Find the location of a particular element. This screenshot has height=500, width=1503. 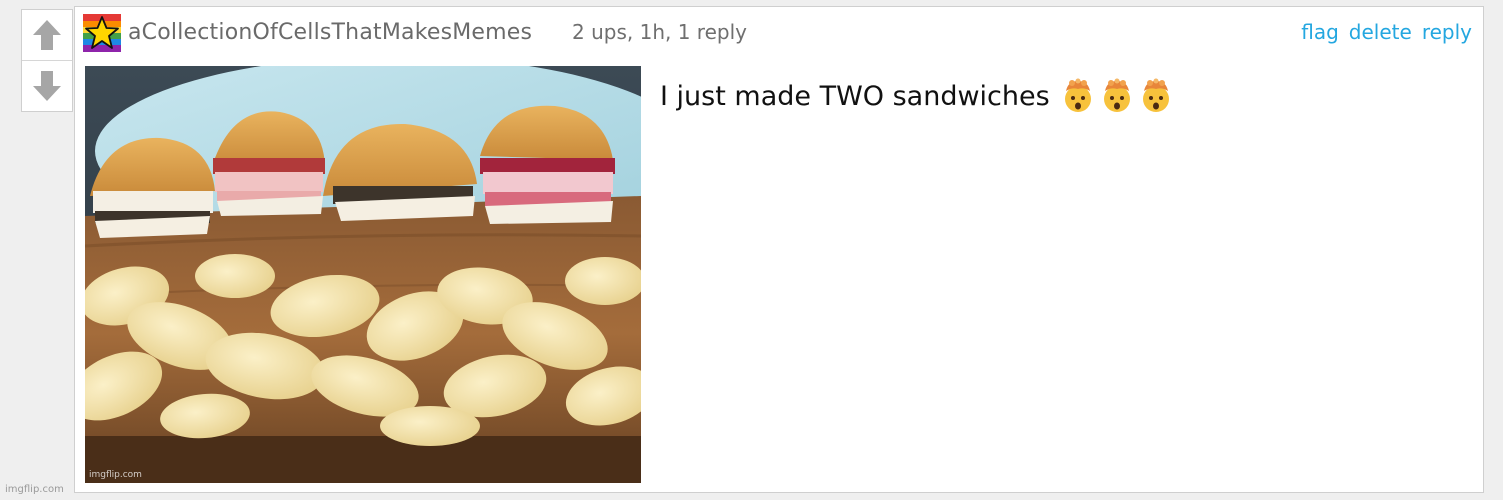

comment-actions: flag delete reply is located at coordinates (1386, 32).